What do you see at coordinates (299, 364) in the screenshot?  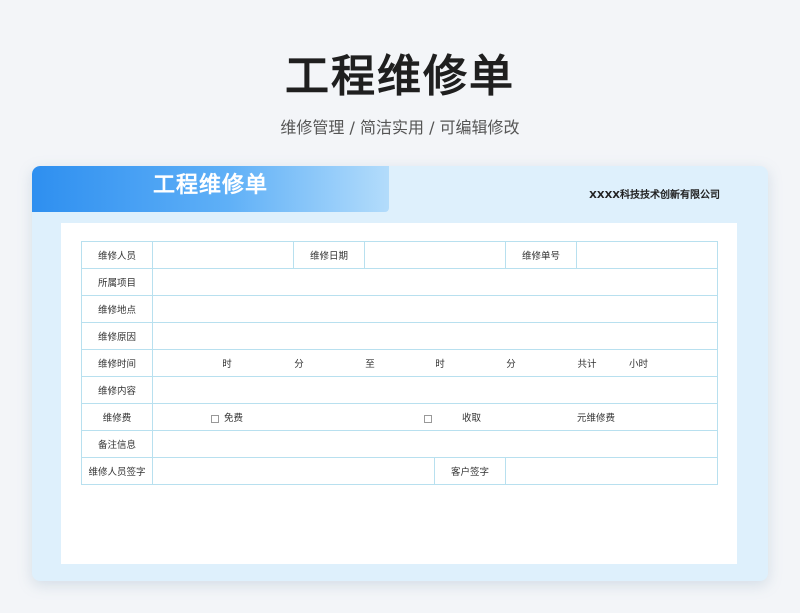 I see `time-minute-1: 分` at bounding box center [299, 364].